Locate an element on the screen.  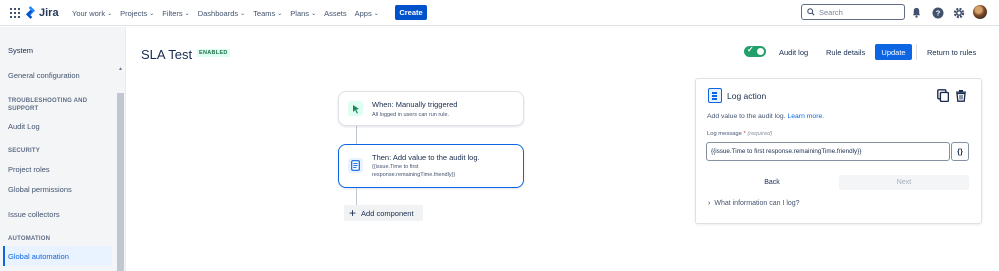
panel-description-text: Add value to the audit log. is located at coordinates (746, 116).